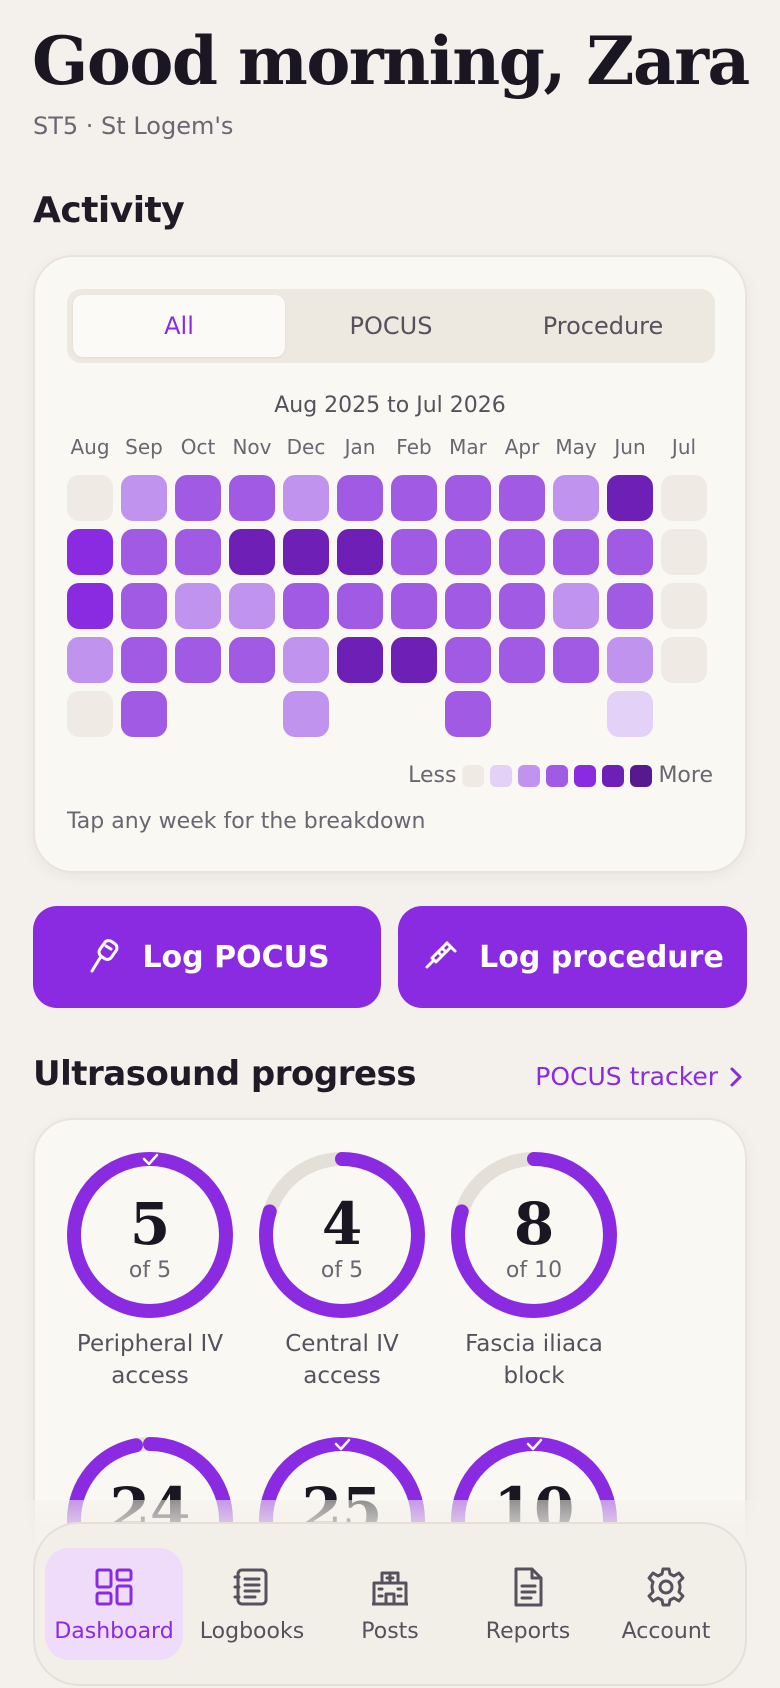  I want to click on logbook-icon, so click(250, 1586).